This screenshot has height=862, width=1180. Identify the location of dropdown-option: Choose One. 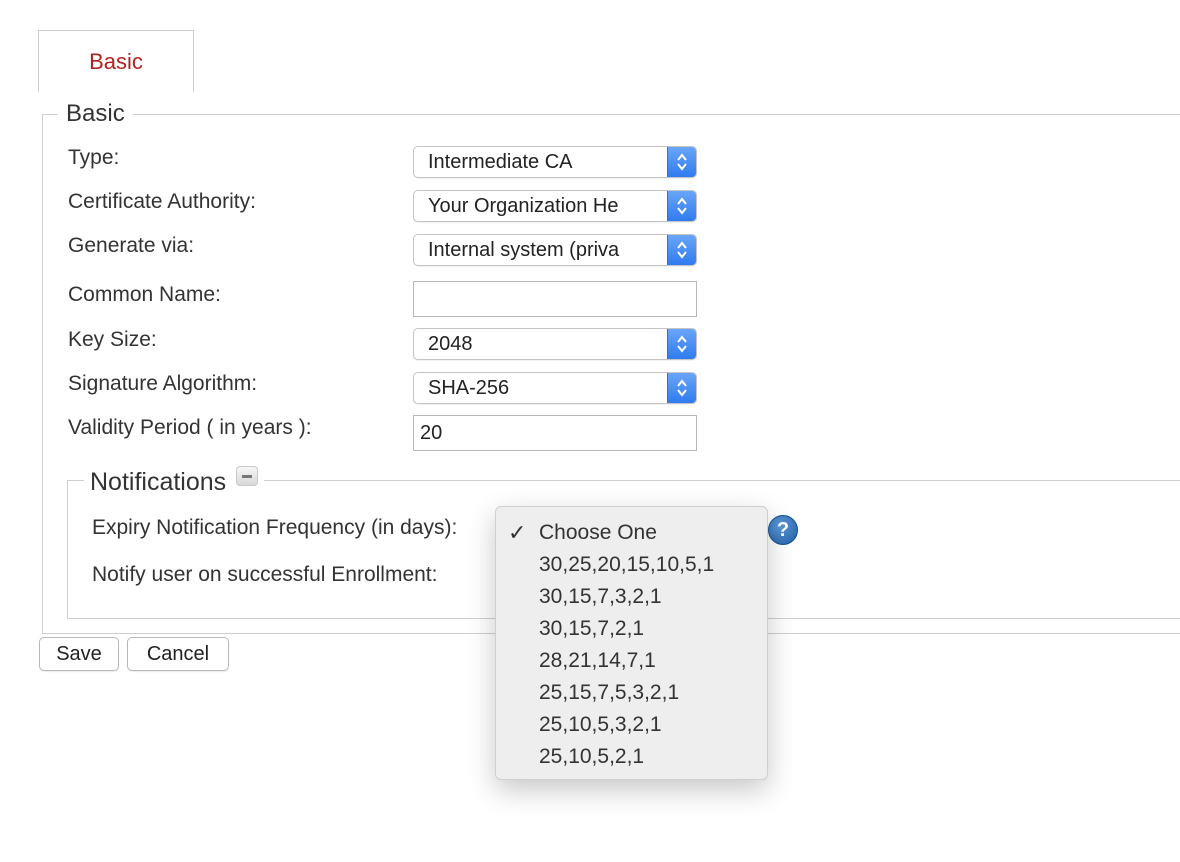
(598, 533).